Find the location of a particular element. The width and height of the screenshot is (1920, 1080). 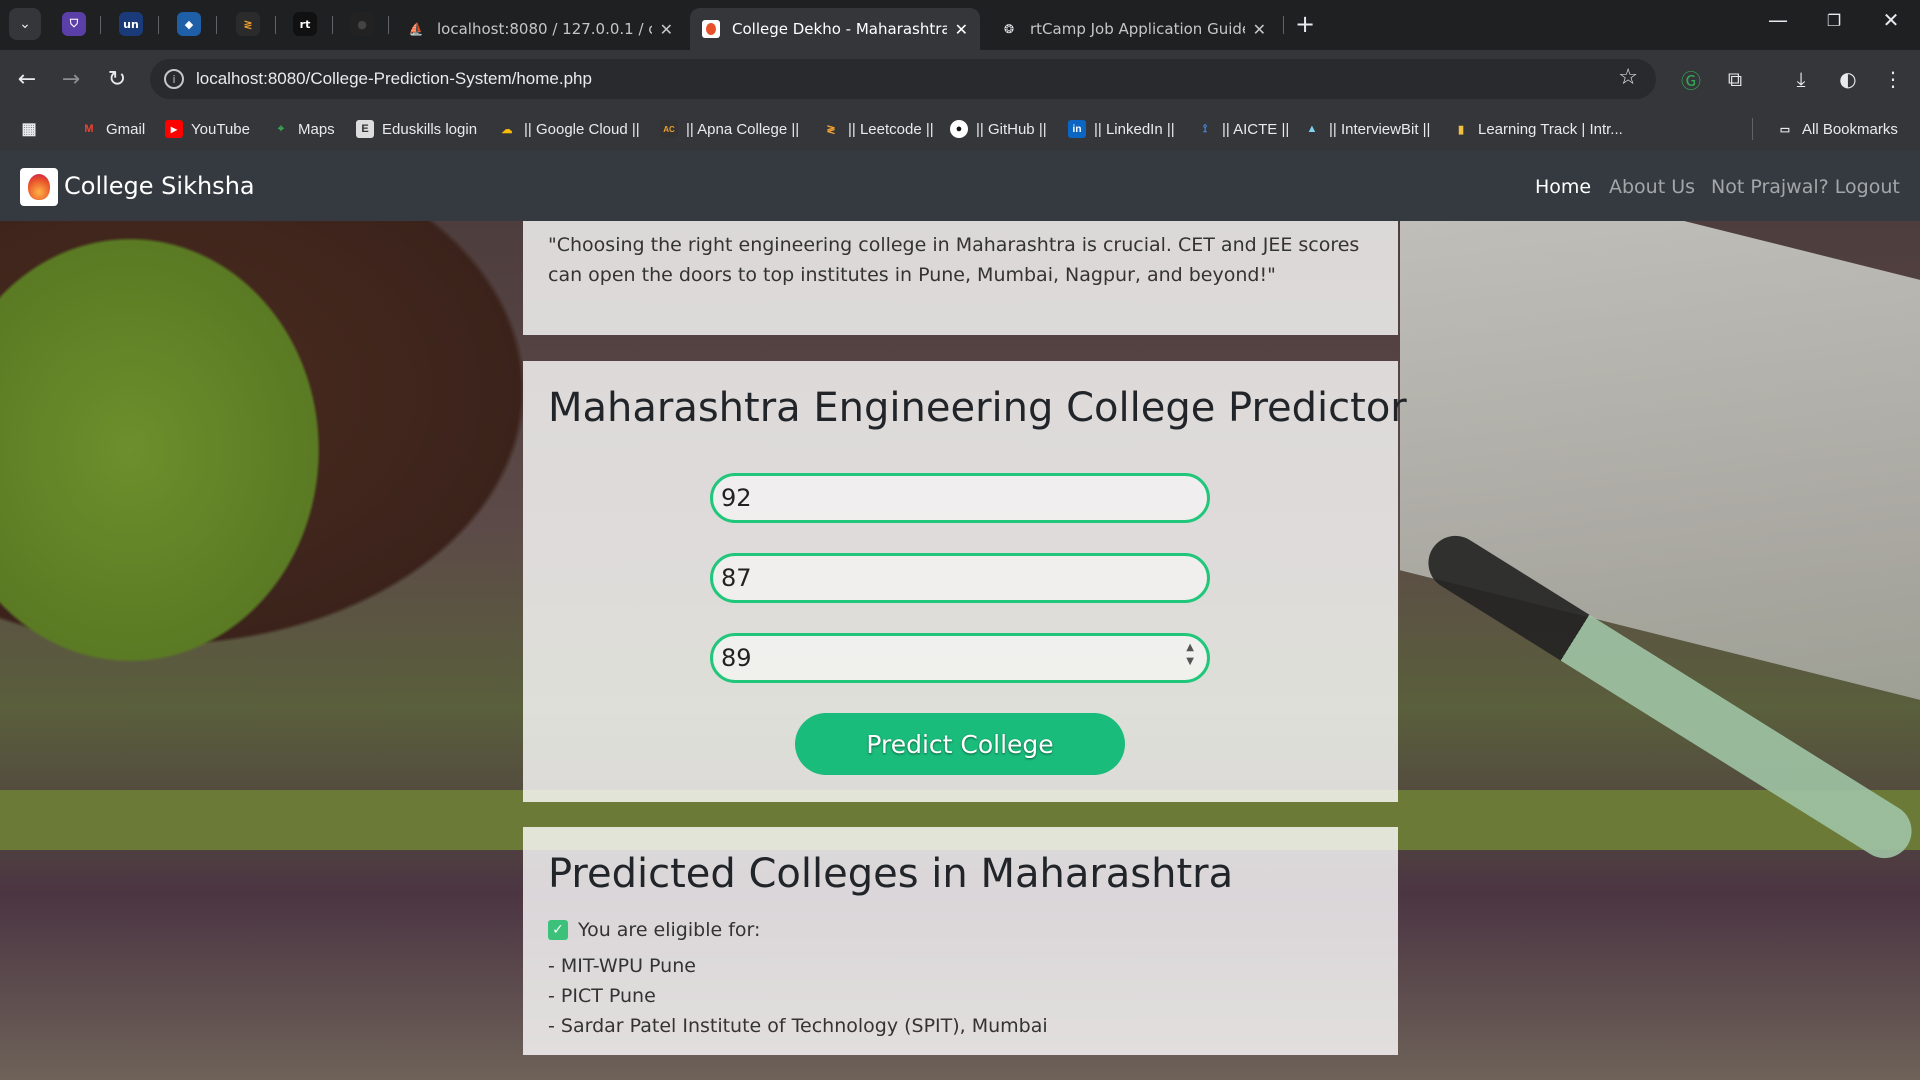

score-input-3-wrapper: ▲▼ is located at coordinates (960, 658).